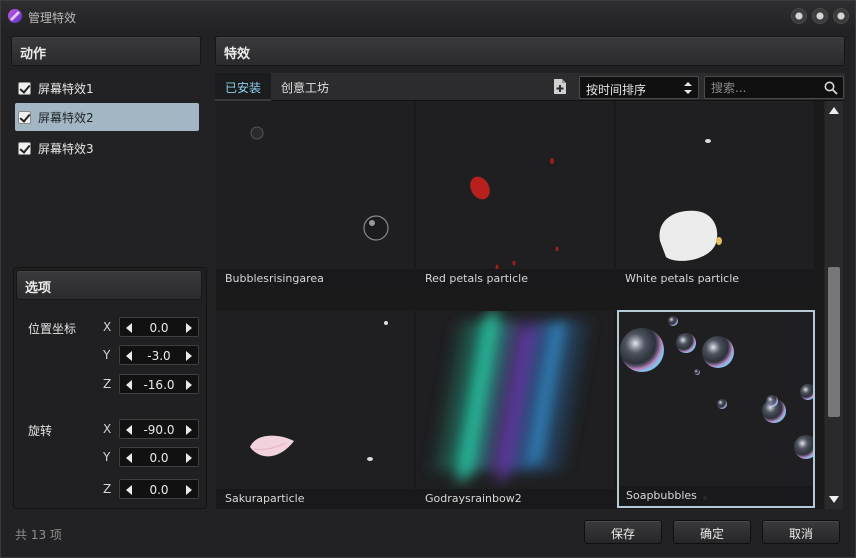  What do you see at coordinates (315, 279) in the screenshot?
I see `effect-card-label: Bubblesrisingarea` at bounding box center [315, 279].